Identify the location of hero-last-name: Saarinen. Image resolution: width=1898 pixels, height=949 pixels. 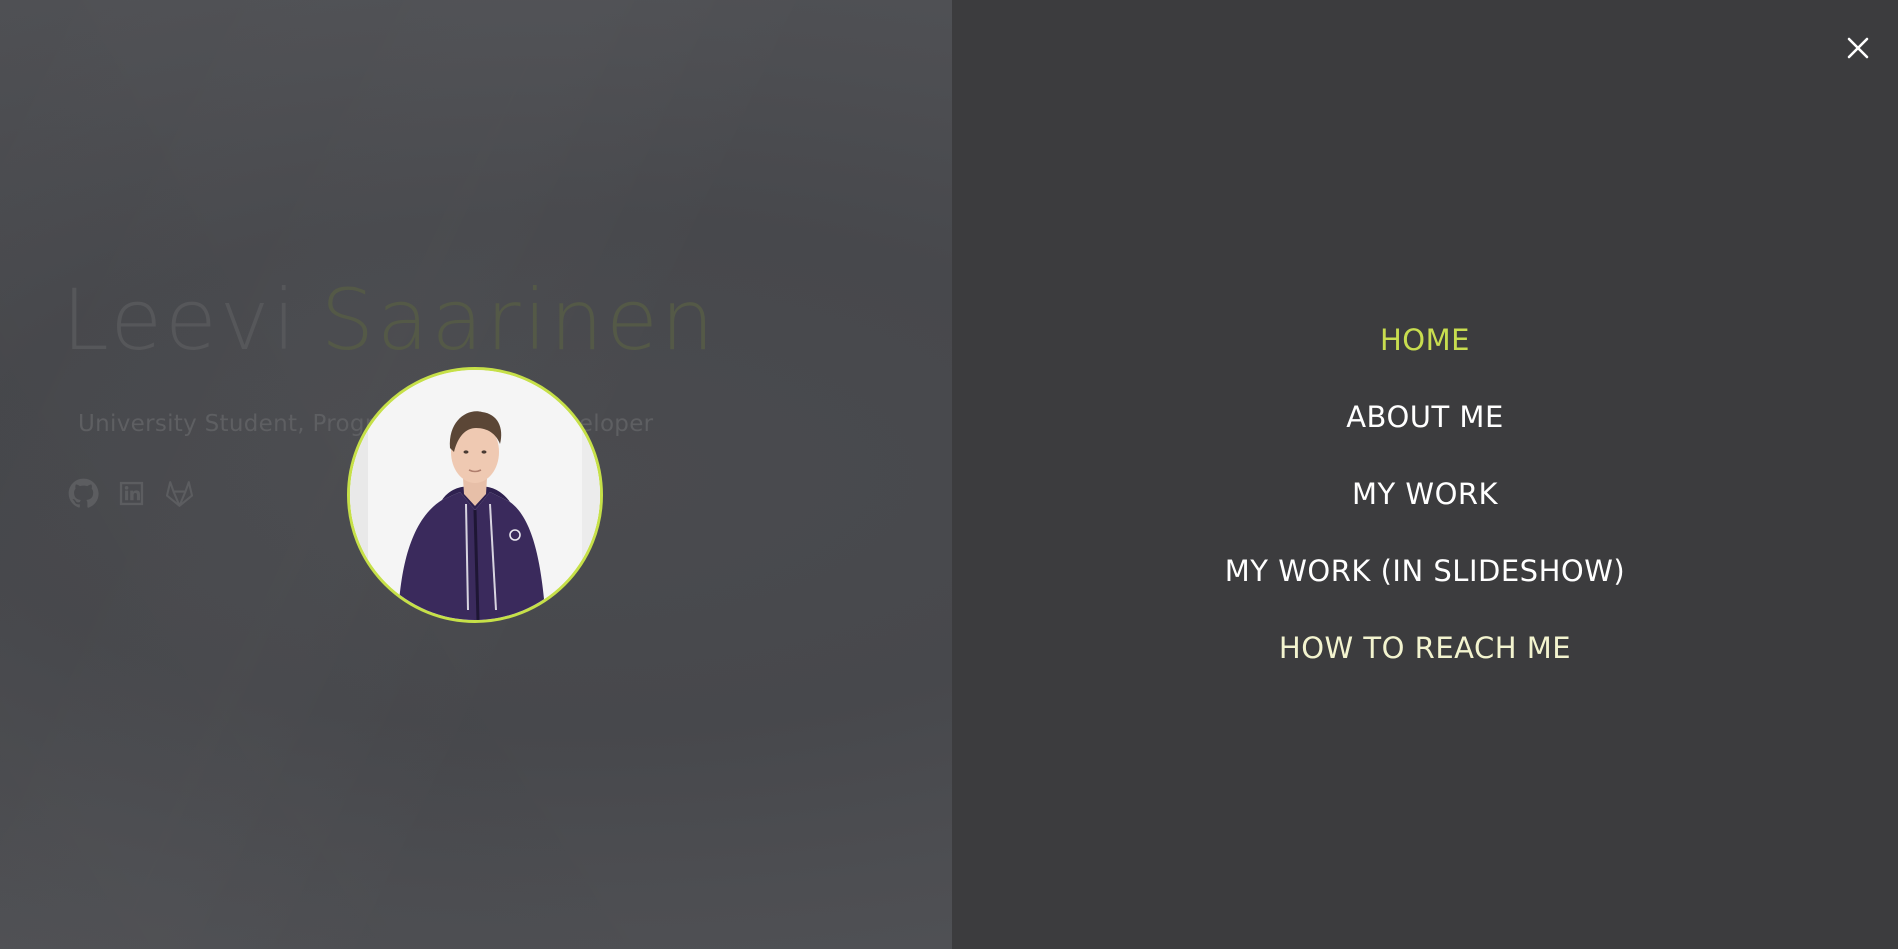
(519, 320).